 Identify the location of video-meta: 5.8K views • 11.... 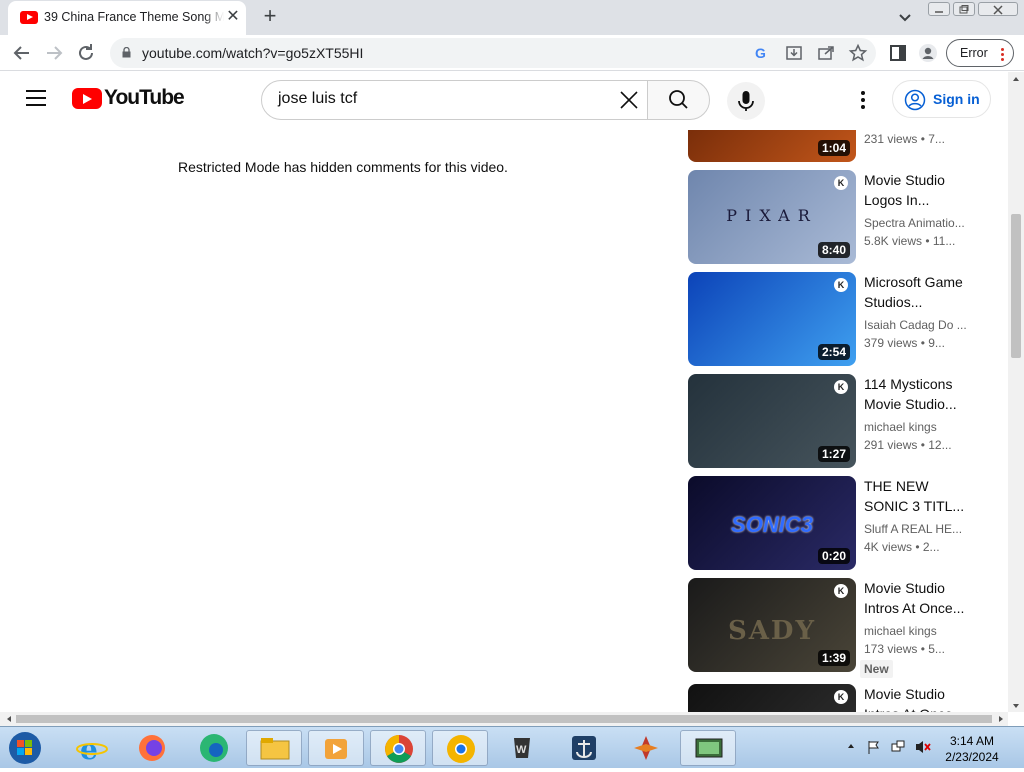
(910, 241).